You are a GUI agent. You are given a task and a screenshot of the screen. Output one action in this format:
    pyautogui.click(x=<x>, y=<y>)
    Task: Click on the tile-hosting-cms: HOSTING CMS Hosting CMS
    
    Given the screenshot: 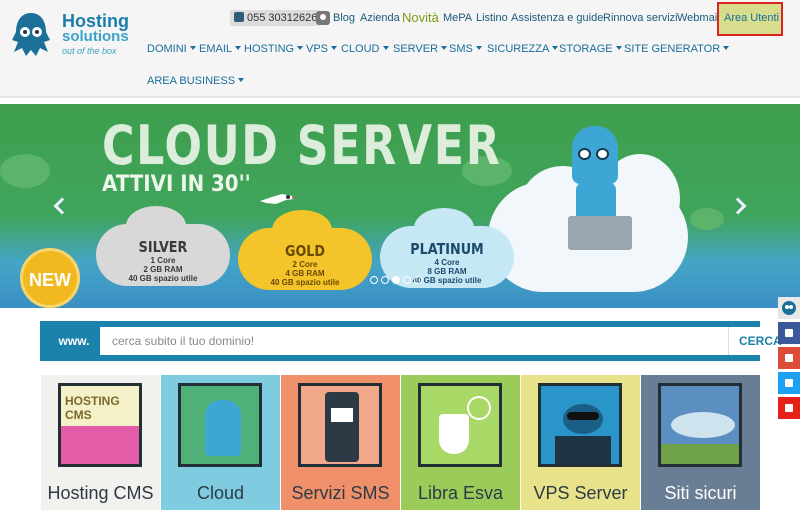 What is the action you would take?
    pyautogui.click(x=100, y=442)
    